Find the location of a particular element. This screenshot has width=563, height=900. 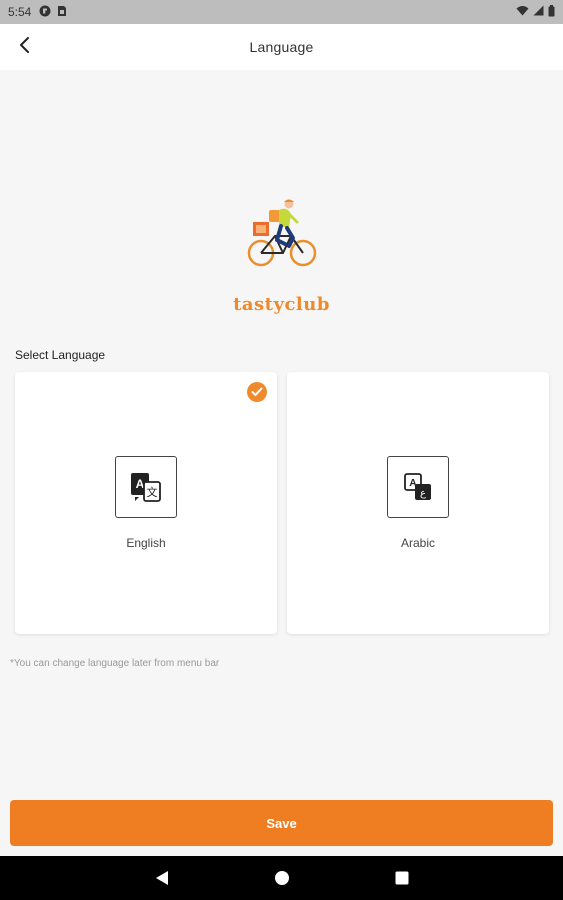

translate-icon: A 文 is located at coordinates (146, 487).